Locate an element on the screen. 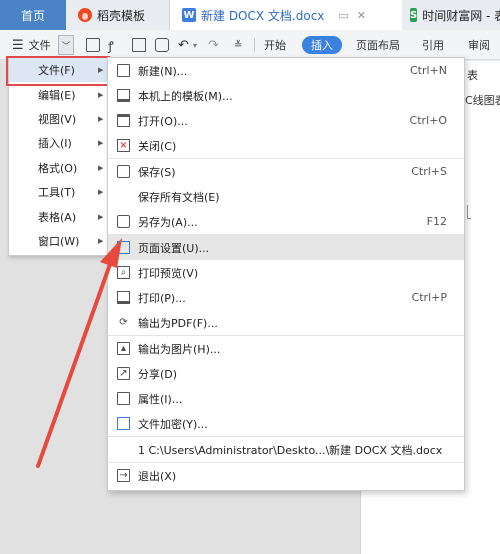 Image resolution: width=500 pixels, height=554 pixels. menu-new-shortcut: Ctrl+N is located at coordinates (428, 70).